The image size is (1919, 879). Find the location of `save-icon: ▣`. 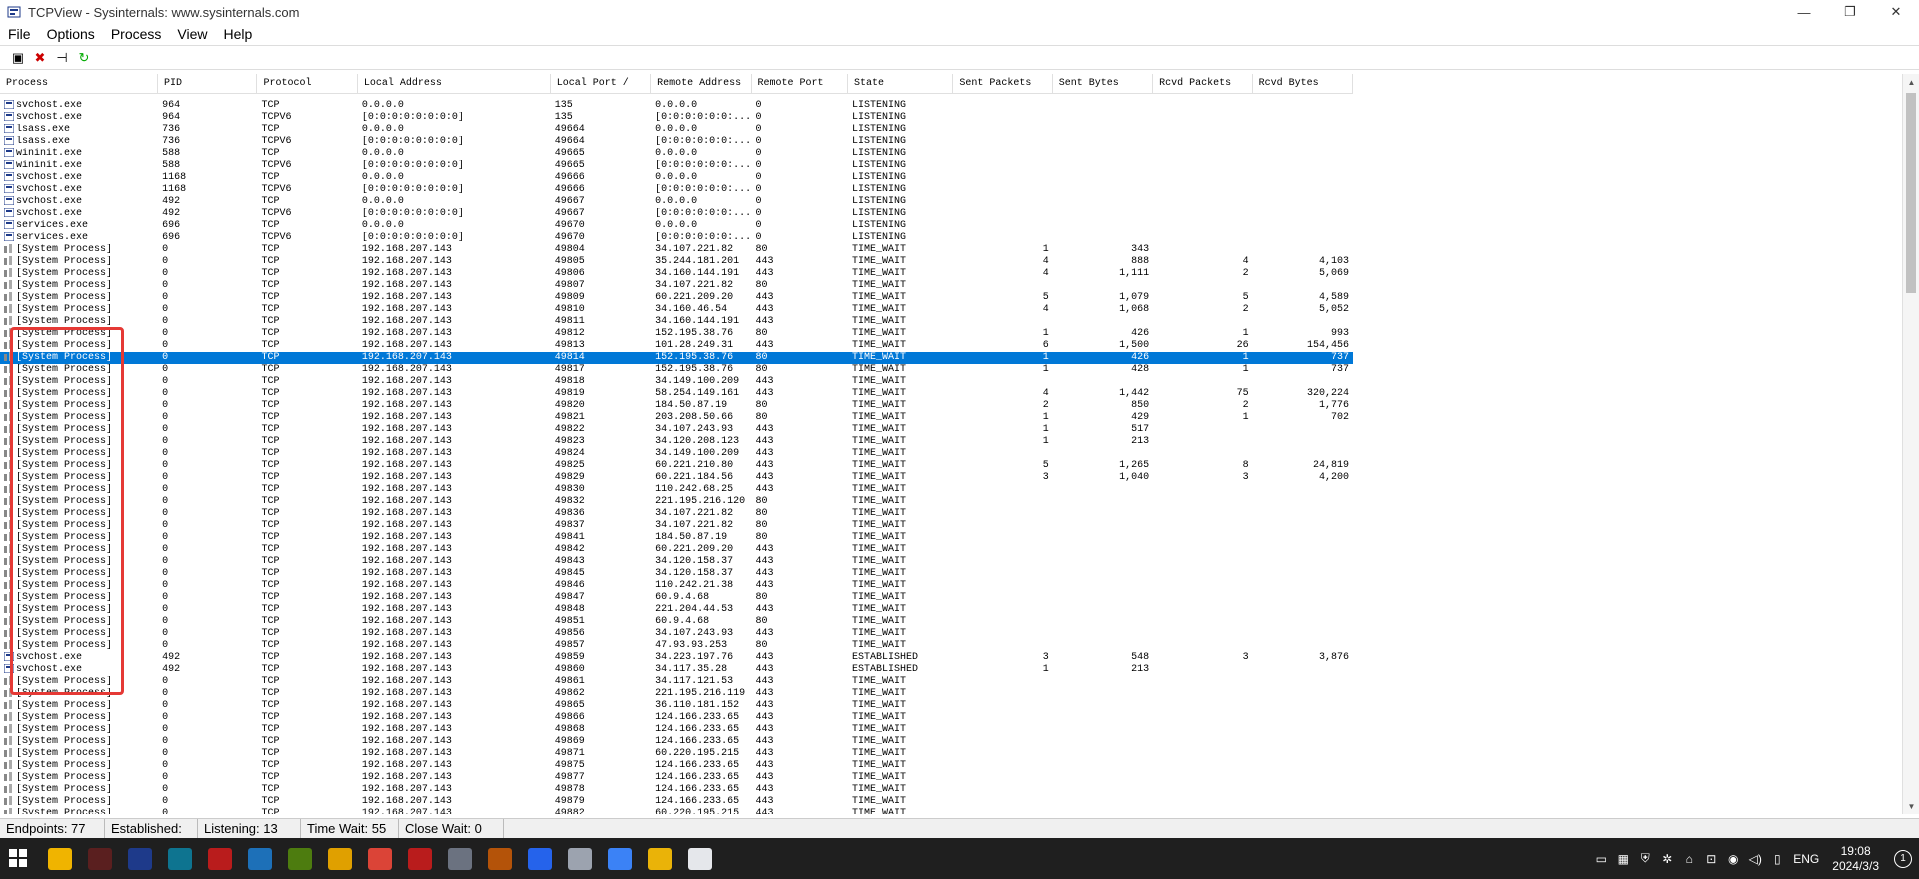

save-icon: ▣ is located at coordinates (18, 58).